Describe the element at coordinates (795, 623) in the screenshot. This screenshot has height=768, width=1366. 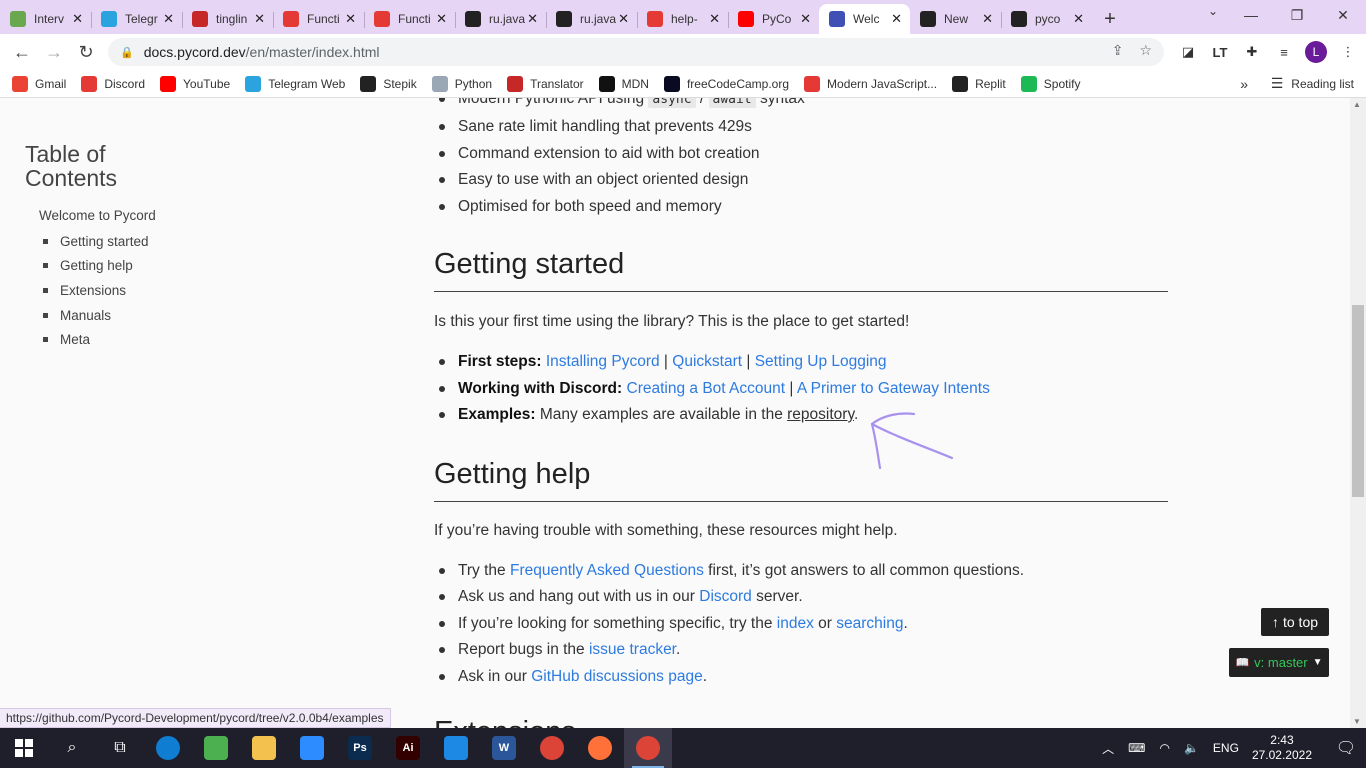
I see `link-index: index` at that location.